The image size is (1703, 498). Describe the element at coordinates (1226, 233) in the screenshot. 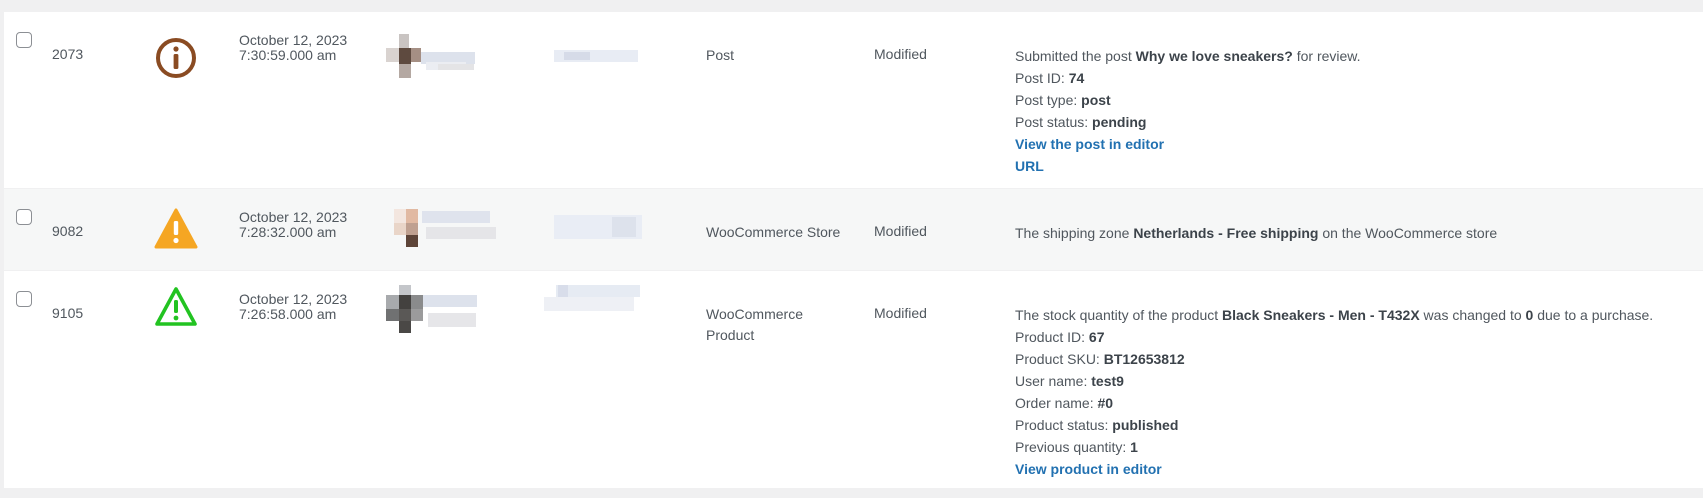

I see `shipping-zone-name: Netherlands - Free shipping` at that location.